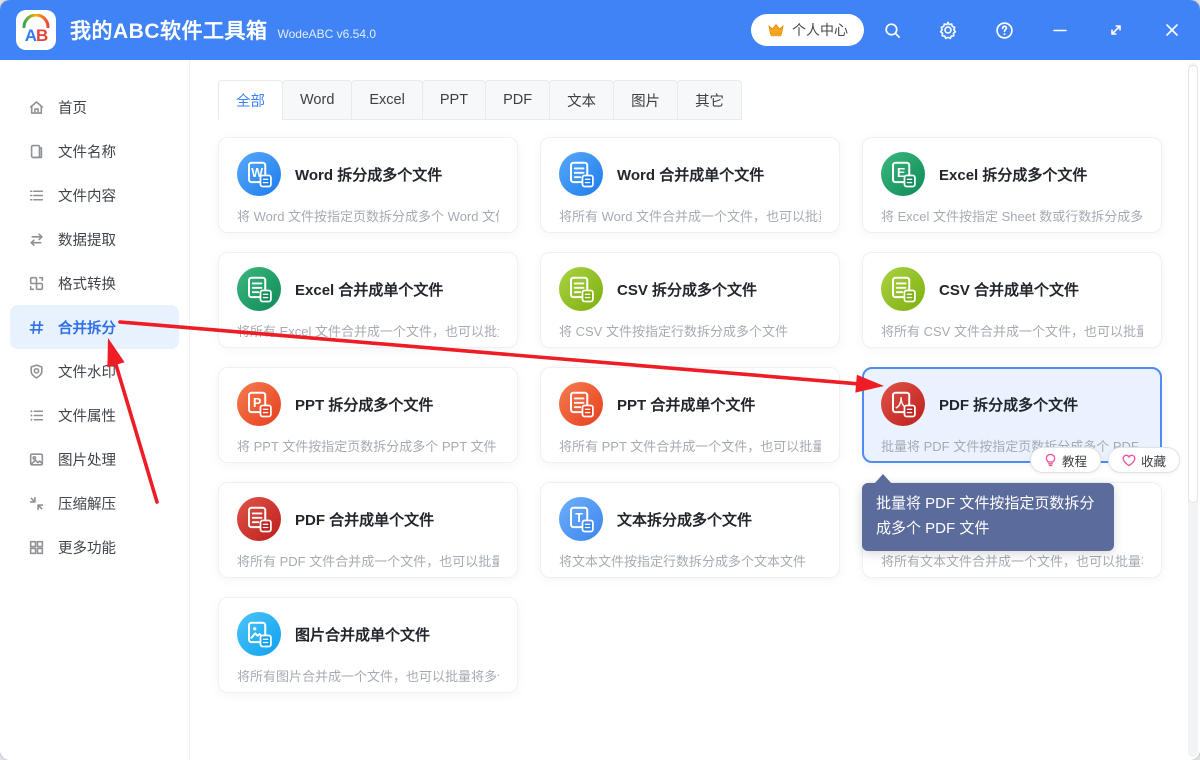  Describe the element at coordinates (581, 519) in the screenshot. I see `tool-icon: T` at that location.